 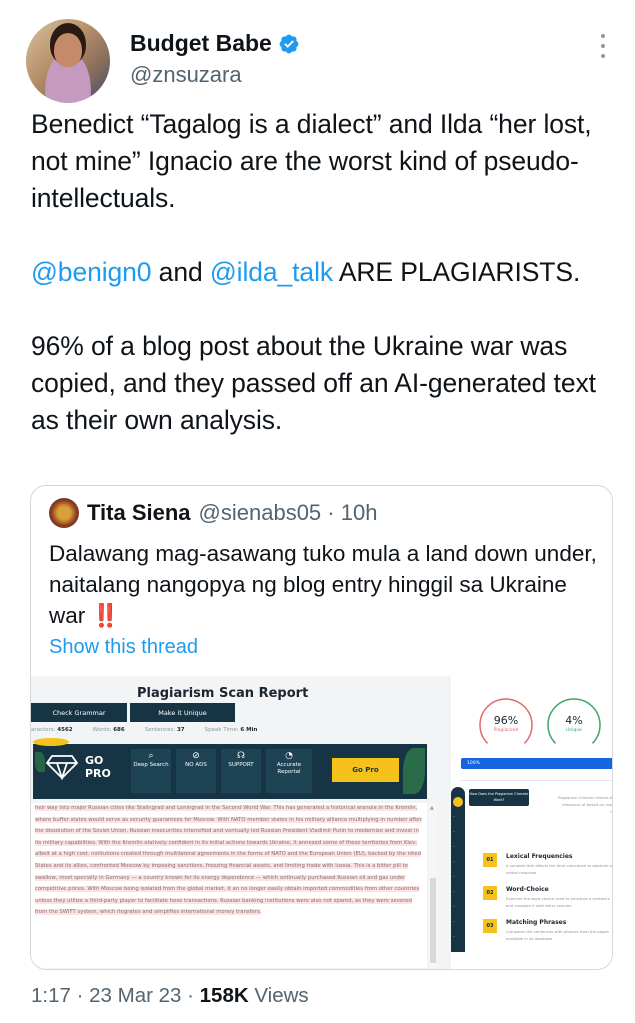 What do you see at coordinates (603, 46) in the screenshot?
I see `more-vertical-icon` at bounding box center [603, 46].